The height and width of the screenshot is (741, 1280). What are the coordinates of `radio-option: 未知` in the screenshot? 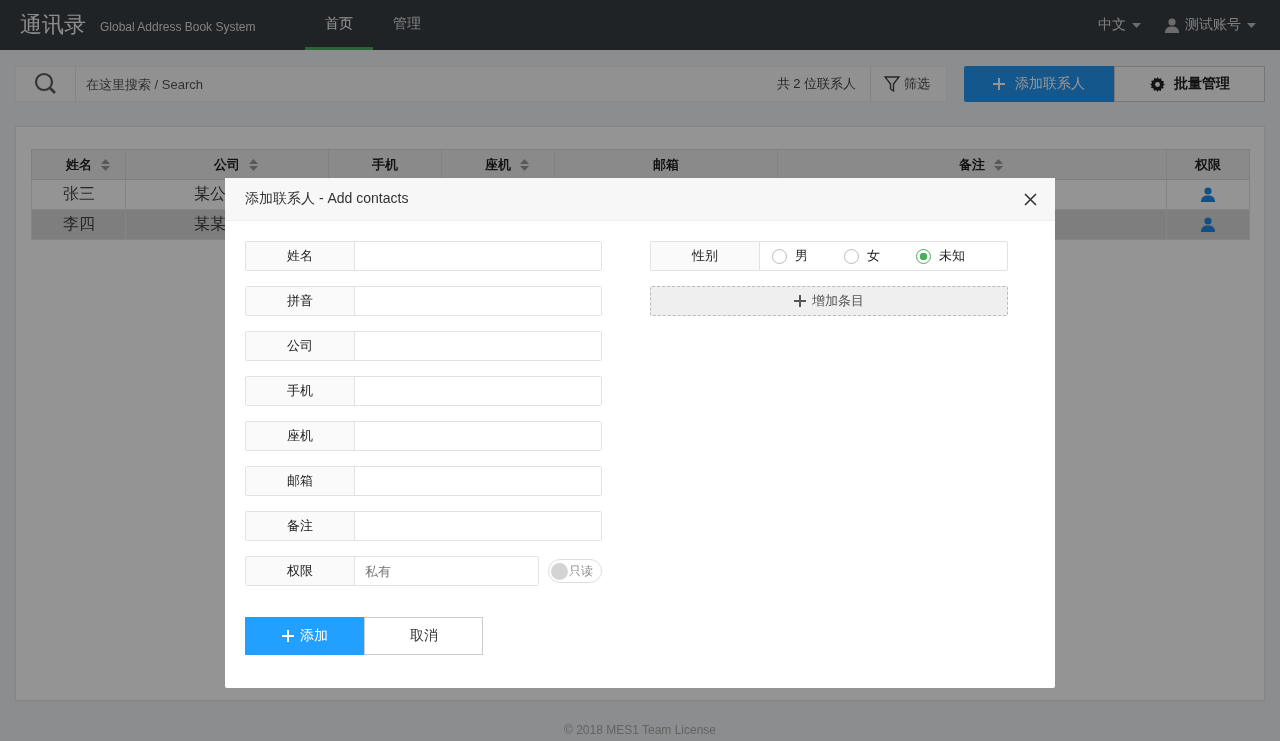 It's located at (940, 256).